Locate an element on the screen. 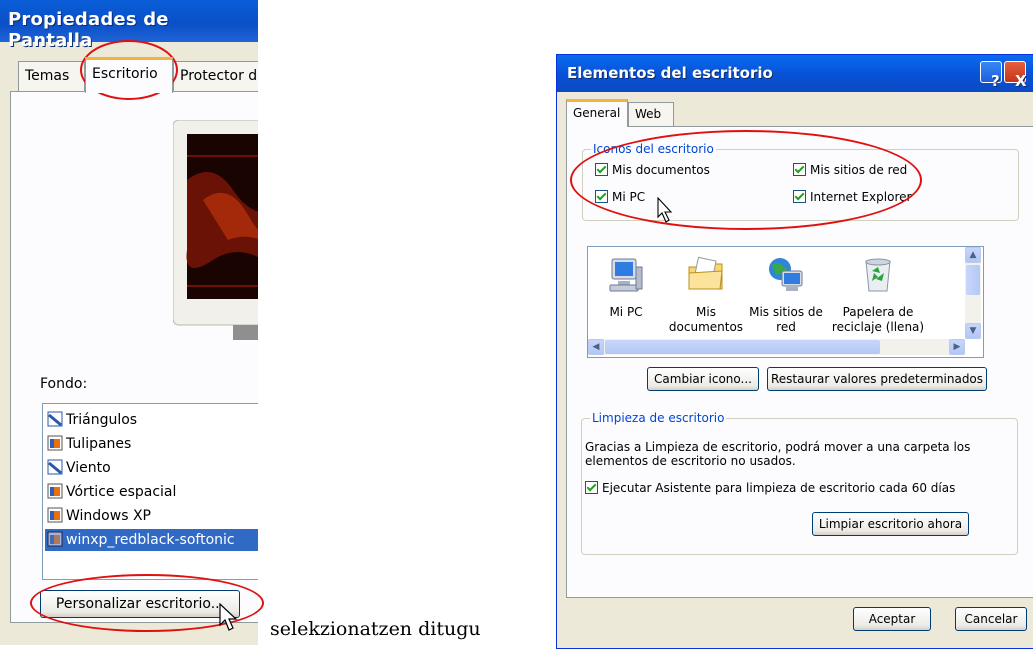 The width and height of the screenshot is (1033, 649). title-bar: Elementos del escritorio ? X is located at coordinates (795, 73).